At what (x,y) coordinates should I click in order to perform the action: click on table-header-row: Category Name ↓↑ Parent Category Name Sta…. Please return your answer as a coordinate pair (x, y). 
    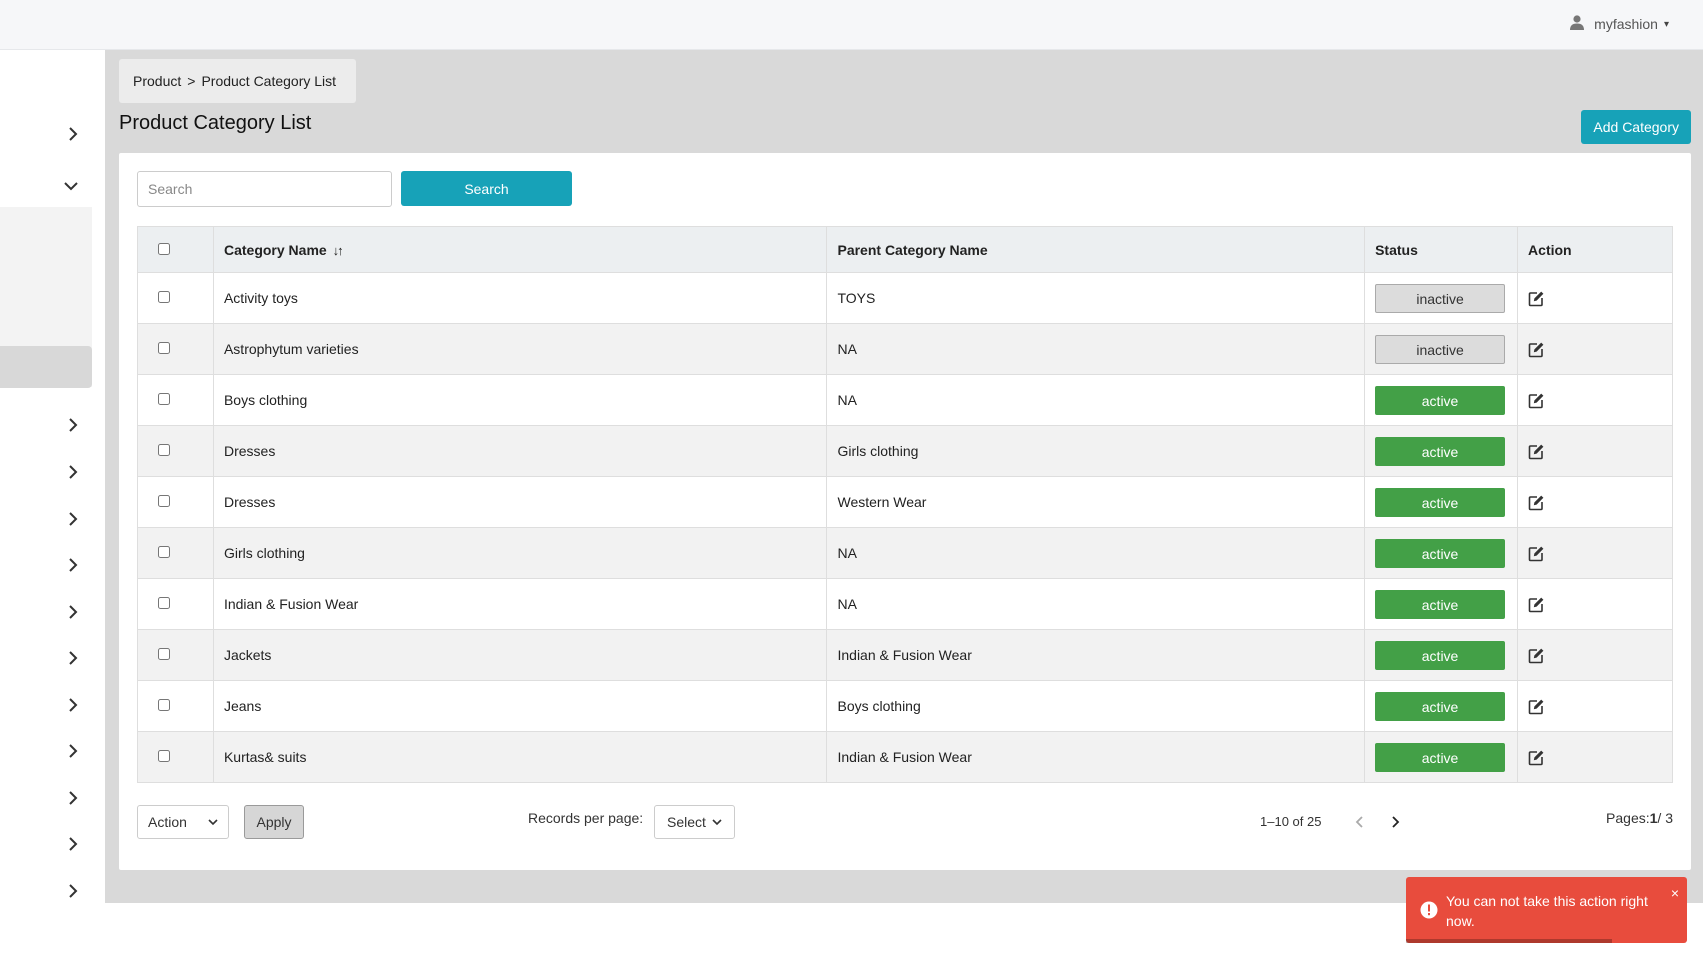
    Looking at the image, I should click on (905, 249).